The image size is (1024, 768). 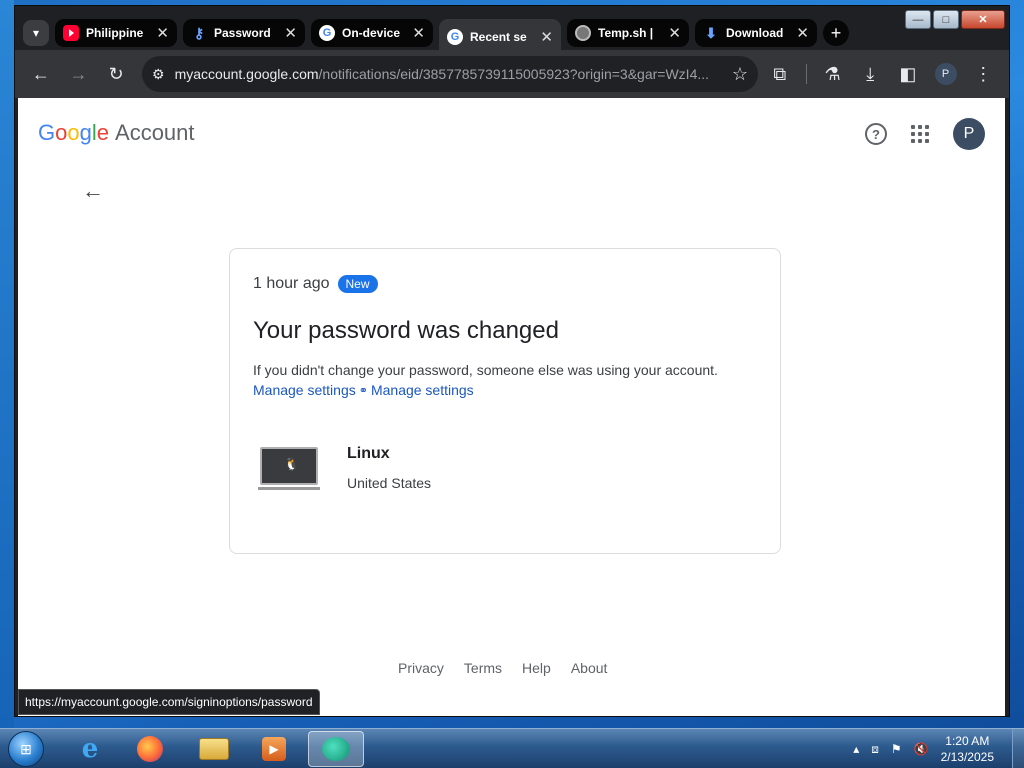 I want to click on system-tray: ▴ ⧈ ⚑ 🔇 1:20 AM 2/13/2025, so click(x=938, y=748).